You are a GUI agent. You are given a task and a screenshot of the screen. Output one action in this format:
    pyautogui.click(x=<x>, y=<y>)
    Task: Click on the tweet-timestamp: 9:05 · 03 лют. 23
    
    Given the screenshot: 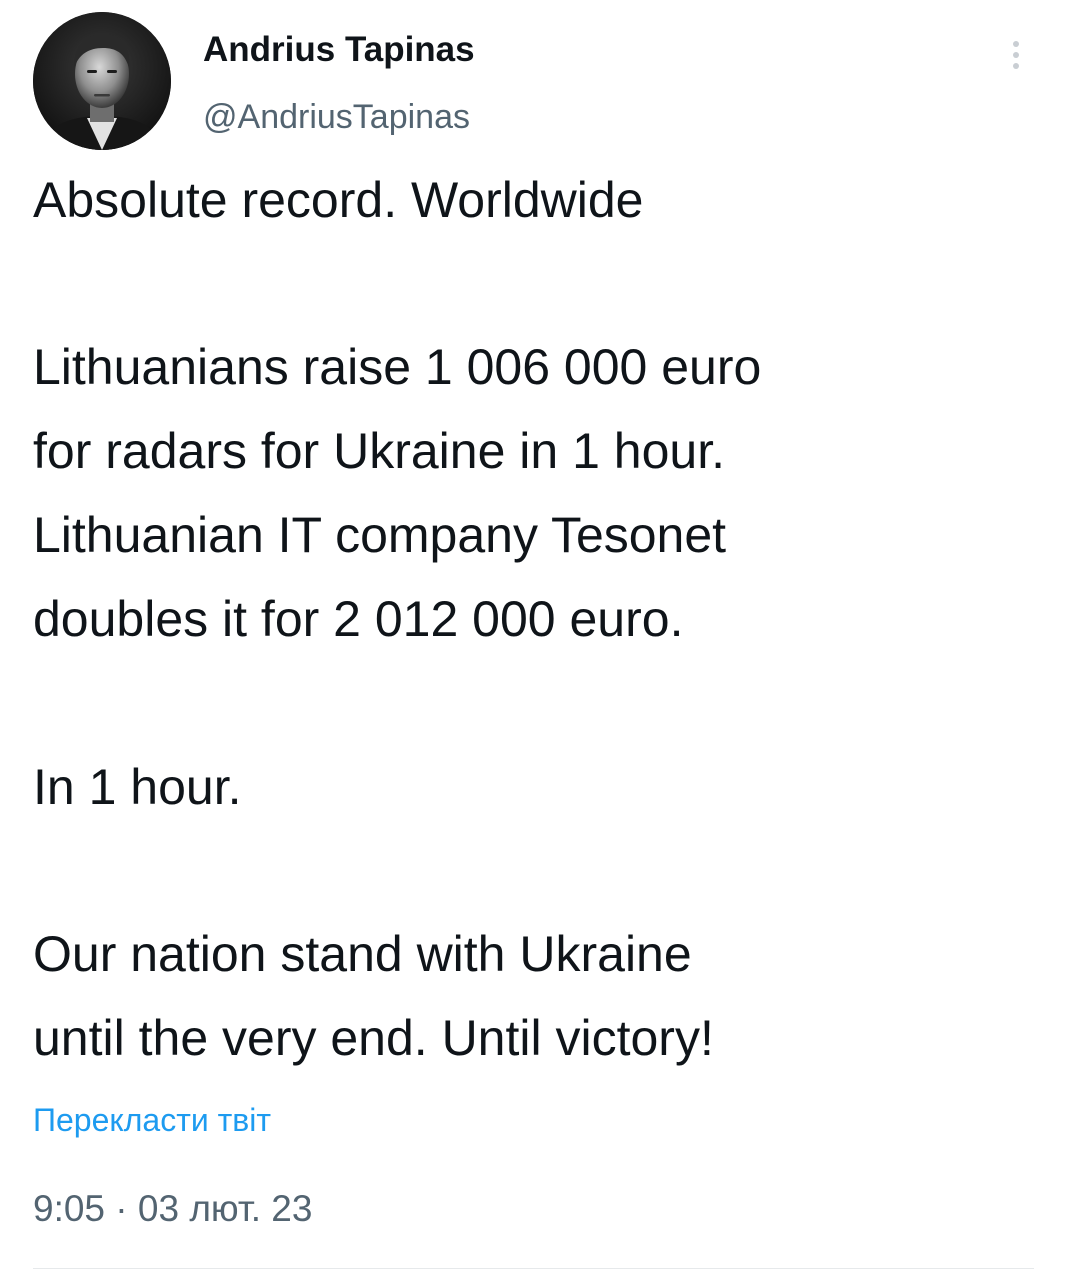 What is the action you would take?
    pyautogui.click(x=172, y=1209)
    